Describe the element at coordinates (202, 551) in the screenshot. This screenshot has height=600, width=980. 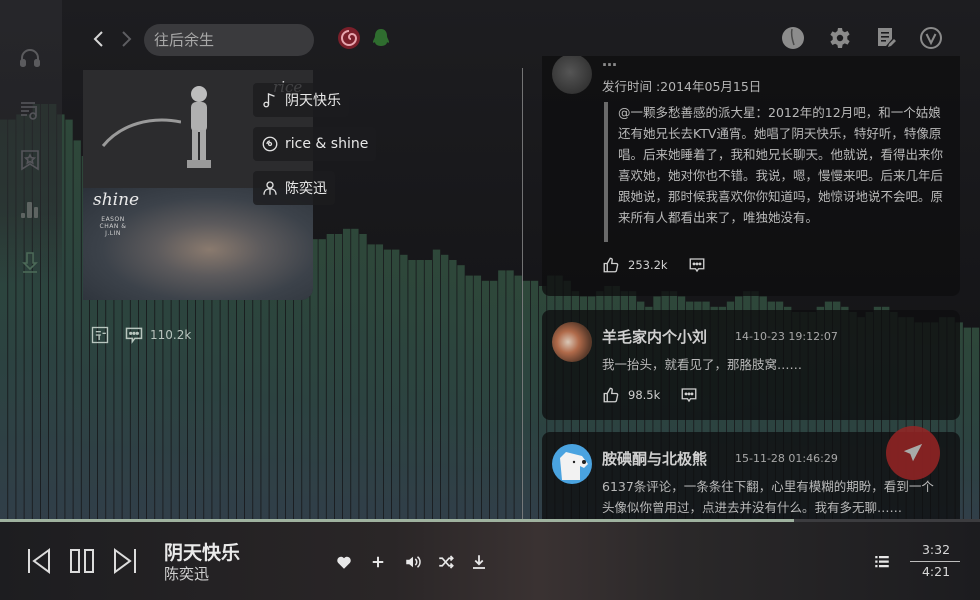
I see `now-playing-title: 阴天快乐` at that location.